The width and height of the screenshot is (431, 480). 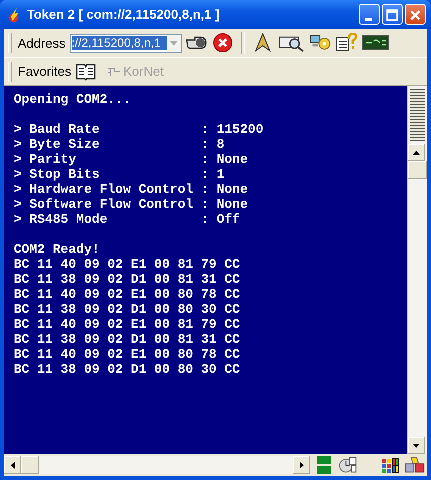 What do you see at coordinates (139, 129) in the screenshot?
I see `terminal-line: > Baud Rate : 115200` at bounding box center [139, 129].